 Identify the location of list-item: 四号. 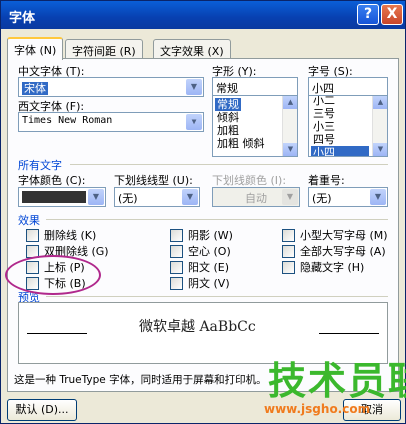
(324, 139).